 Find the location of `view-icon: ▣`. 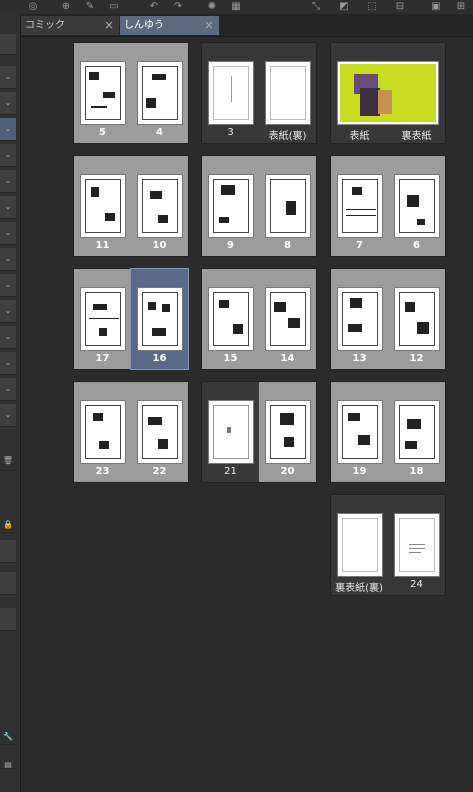

view-icon: ▣ is located at coordinates (436, 6).